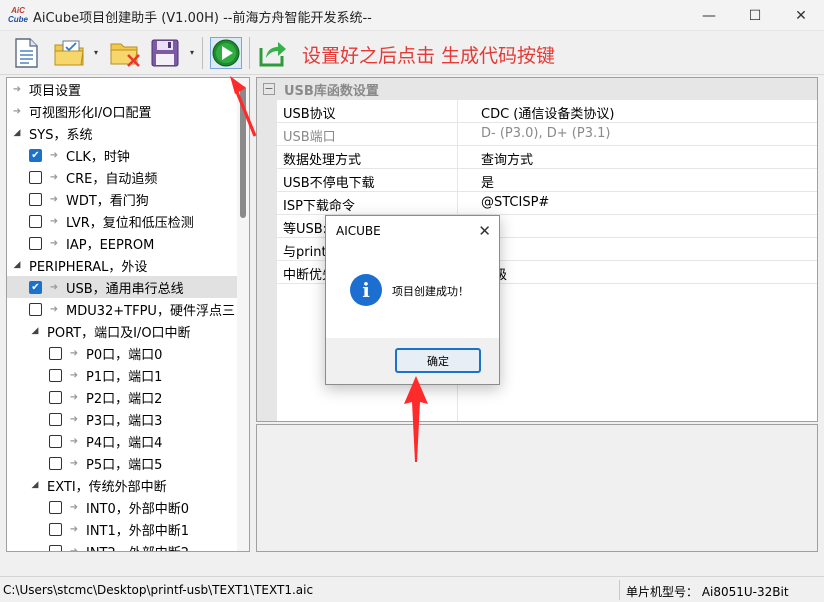  I want to click on tree-item: ➜ P1口，端口1, so click(122, 375).